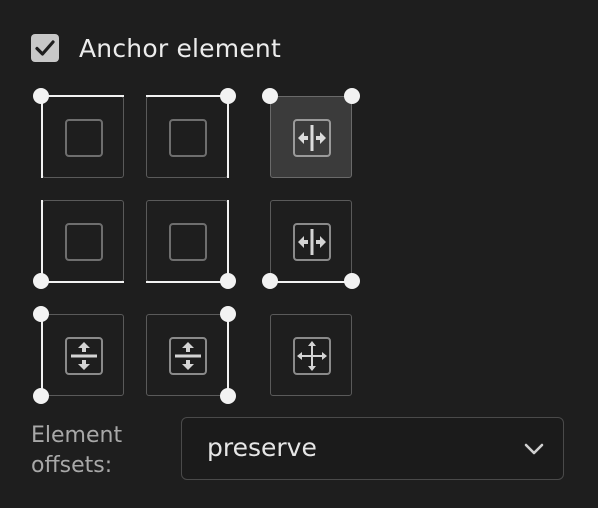  I want to click on checkmark-icon, so click(45, 48).